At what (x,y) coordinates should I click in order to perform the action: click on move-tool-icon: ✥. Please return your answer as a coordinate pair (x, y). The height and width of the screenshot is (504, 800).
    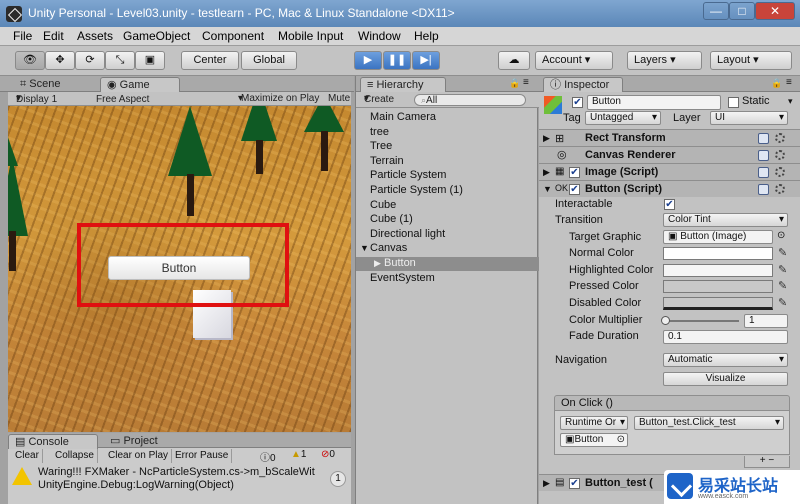
    Looking at the image, I should click on (60, 60).